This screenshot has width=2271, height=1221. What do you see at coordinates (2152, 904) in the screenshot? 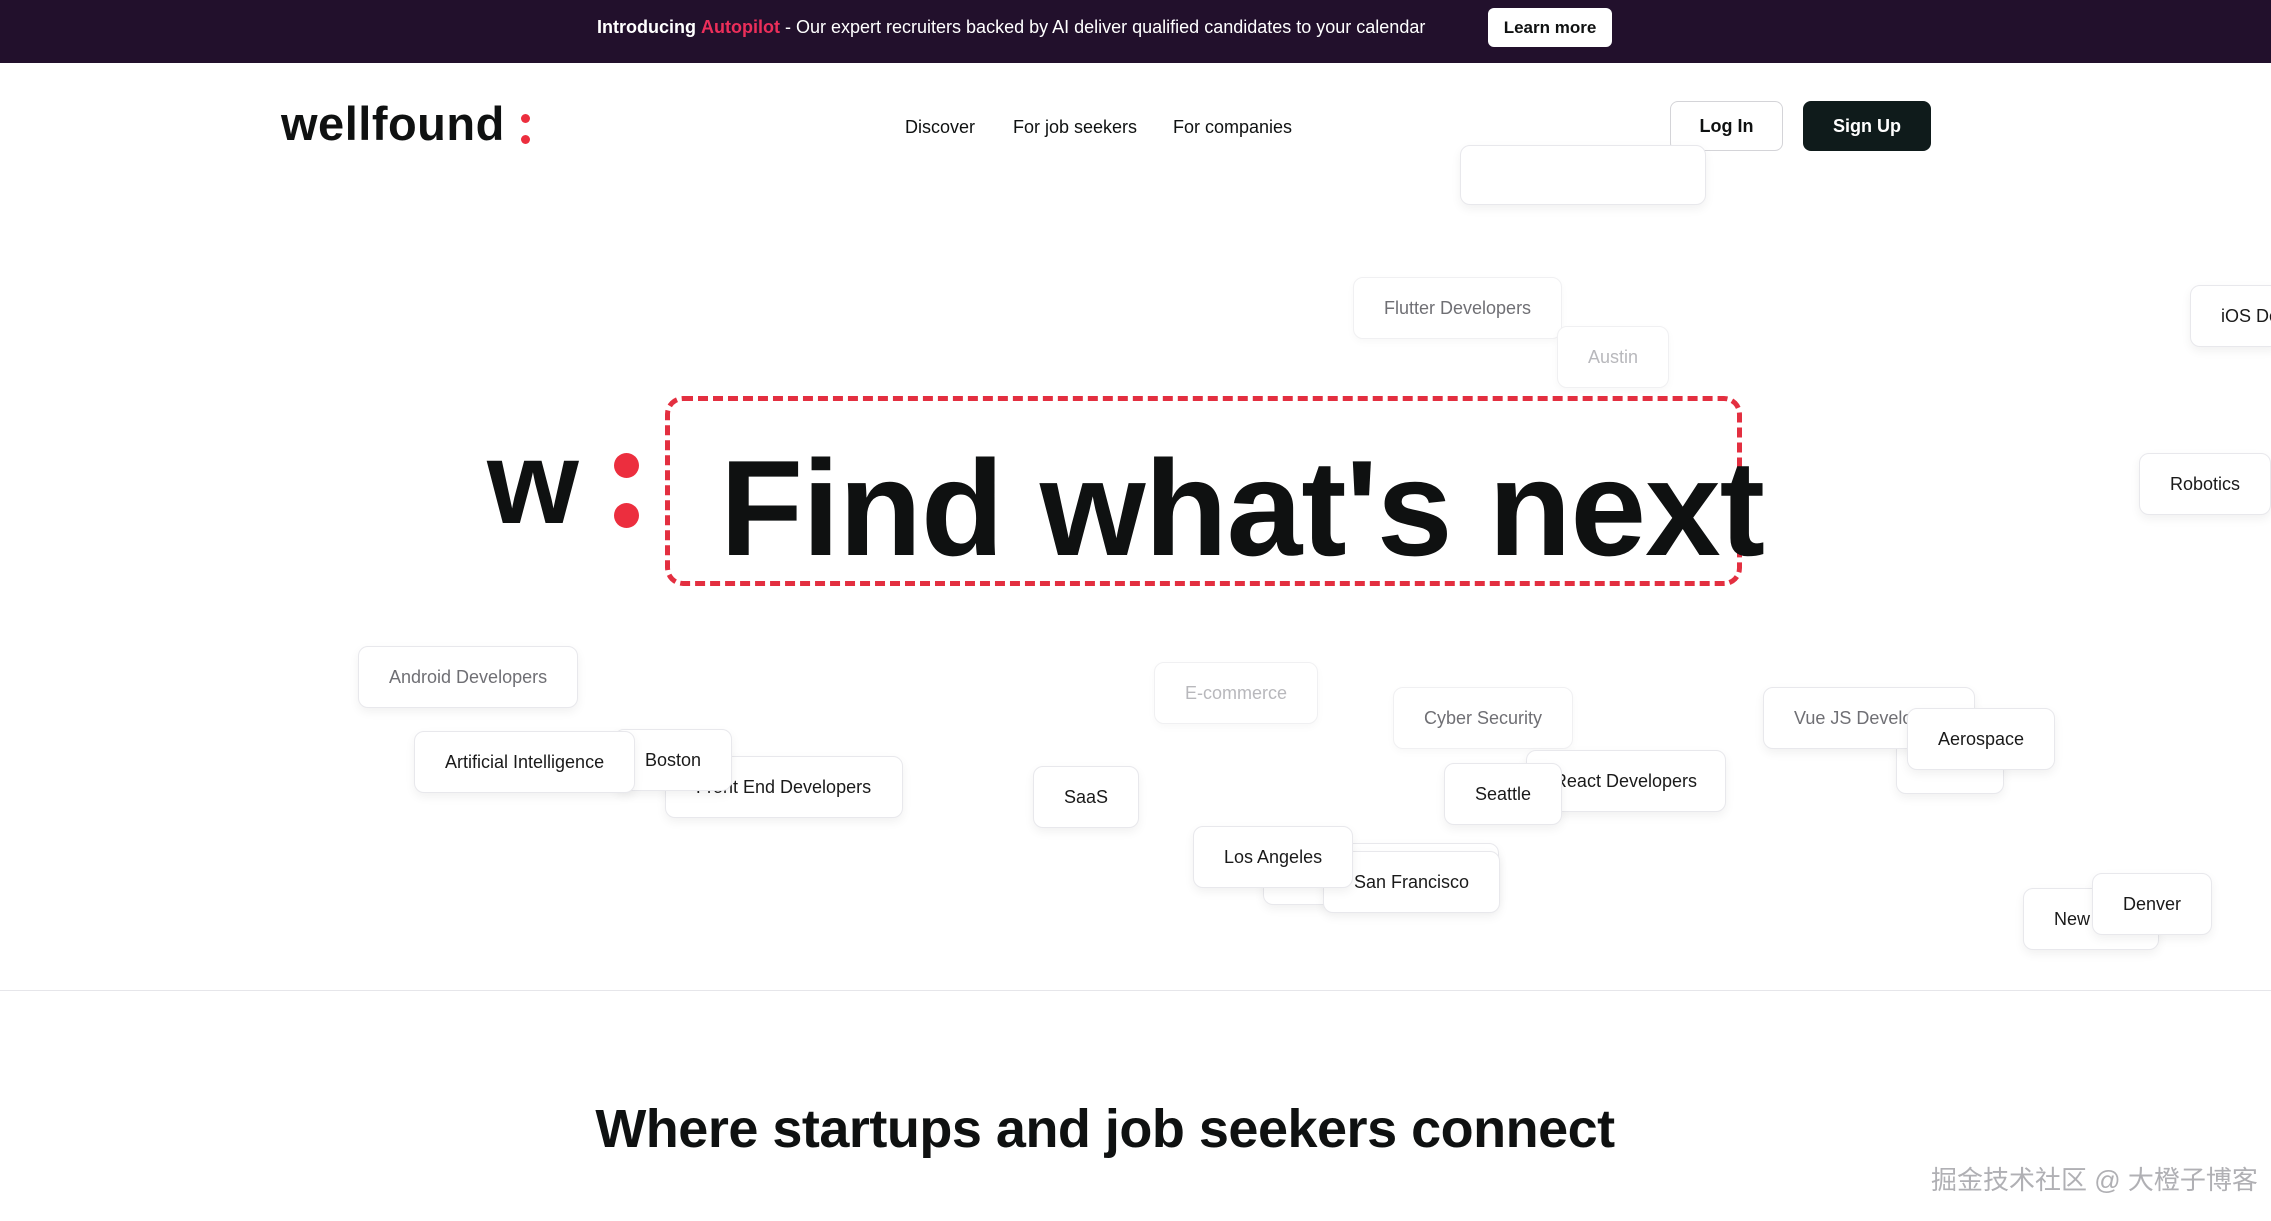
I see `tag-denver: Denver` at bounding box center [2152, 904].